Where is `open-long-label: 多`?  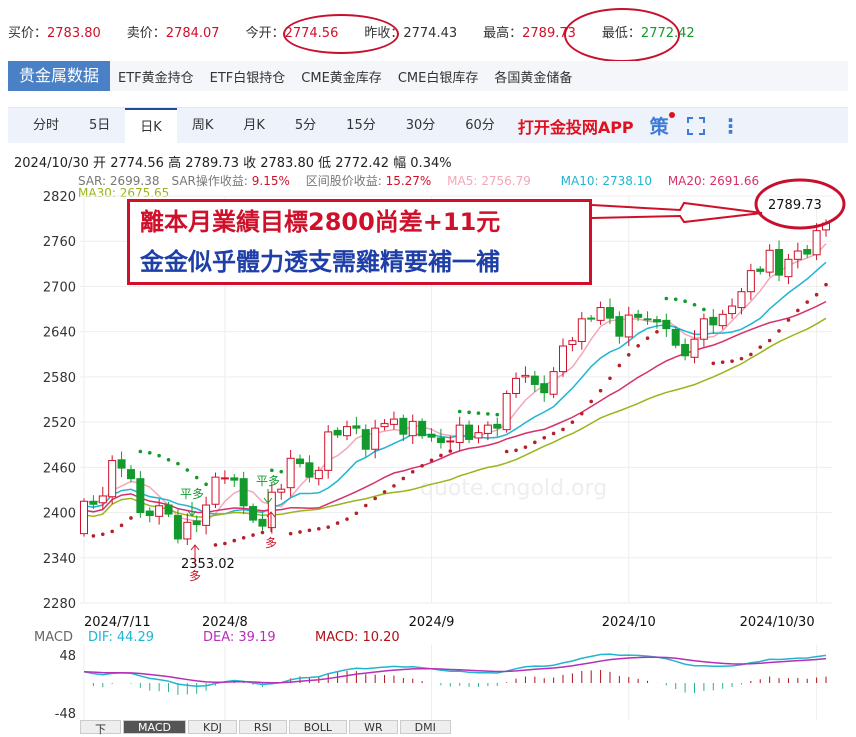
open-long-label: 多 is located at coordinates (271, 543).